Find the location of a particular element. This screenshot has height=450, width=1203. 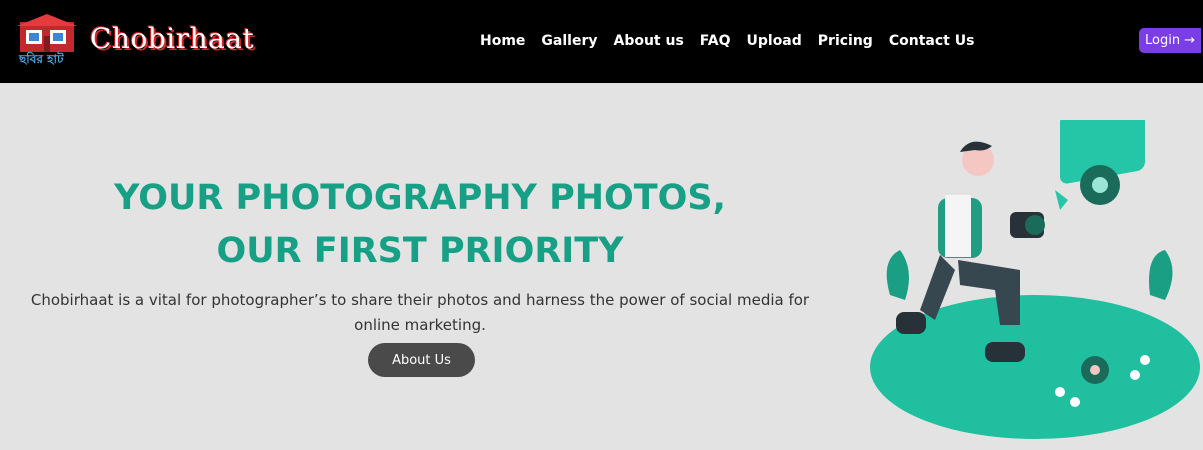

hero-title-line2: OUR FIRST PRIORITY is located at coordinates (420, 251).